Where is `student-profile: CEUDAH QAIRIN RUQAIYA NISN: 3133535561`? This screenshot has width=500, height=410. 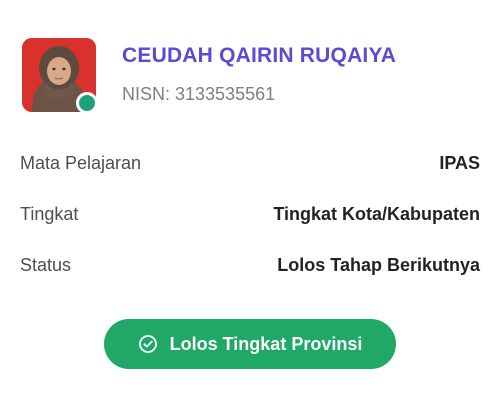 student-profile: CEUDAH QAIRIN RUQAIYA NISN: 3133535561 is located at coordinates (209, 76).